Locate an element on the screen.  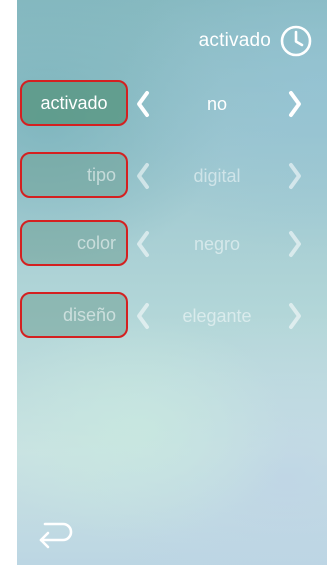
clock-icon is located at coordinates (296, 41).